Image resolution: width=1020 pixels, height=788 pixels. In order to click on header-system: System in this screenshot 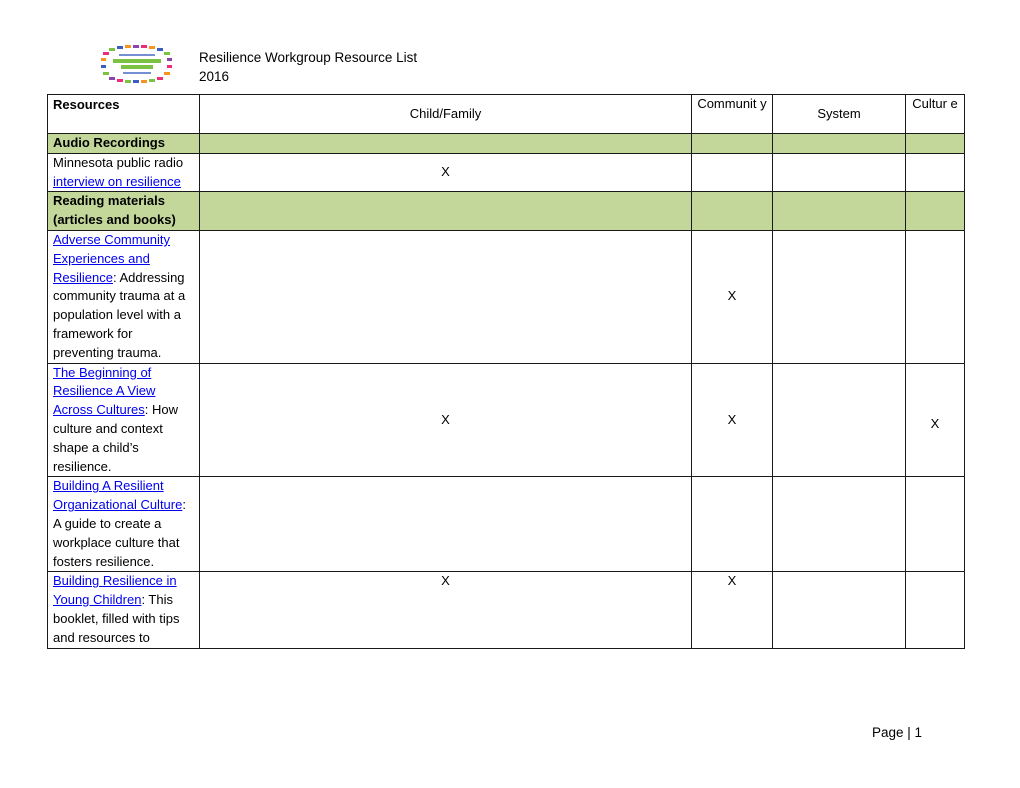, I will do `click(839, 114)`.